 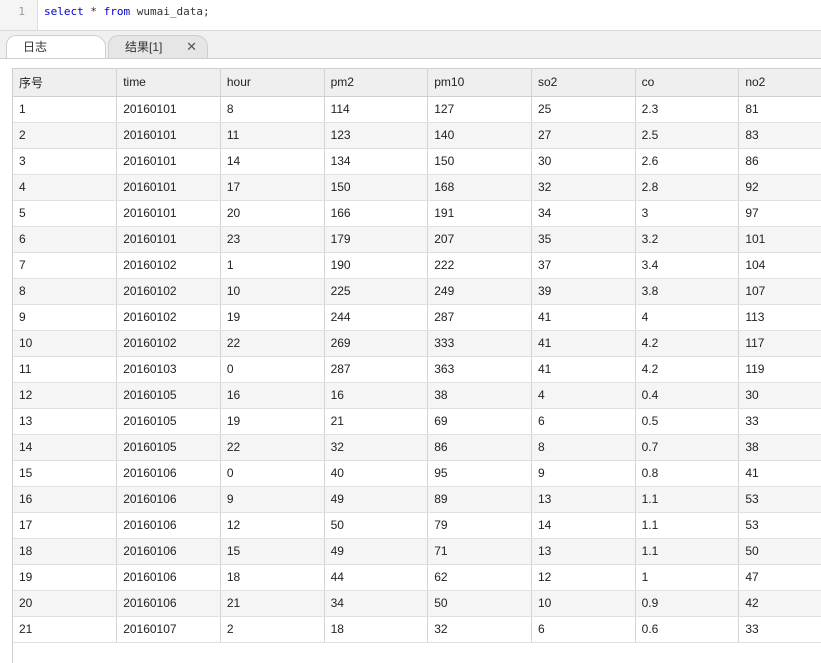 I want to click on table-cell: 1, so click(x=65, y=109).